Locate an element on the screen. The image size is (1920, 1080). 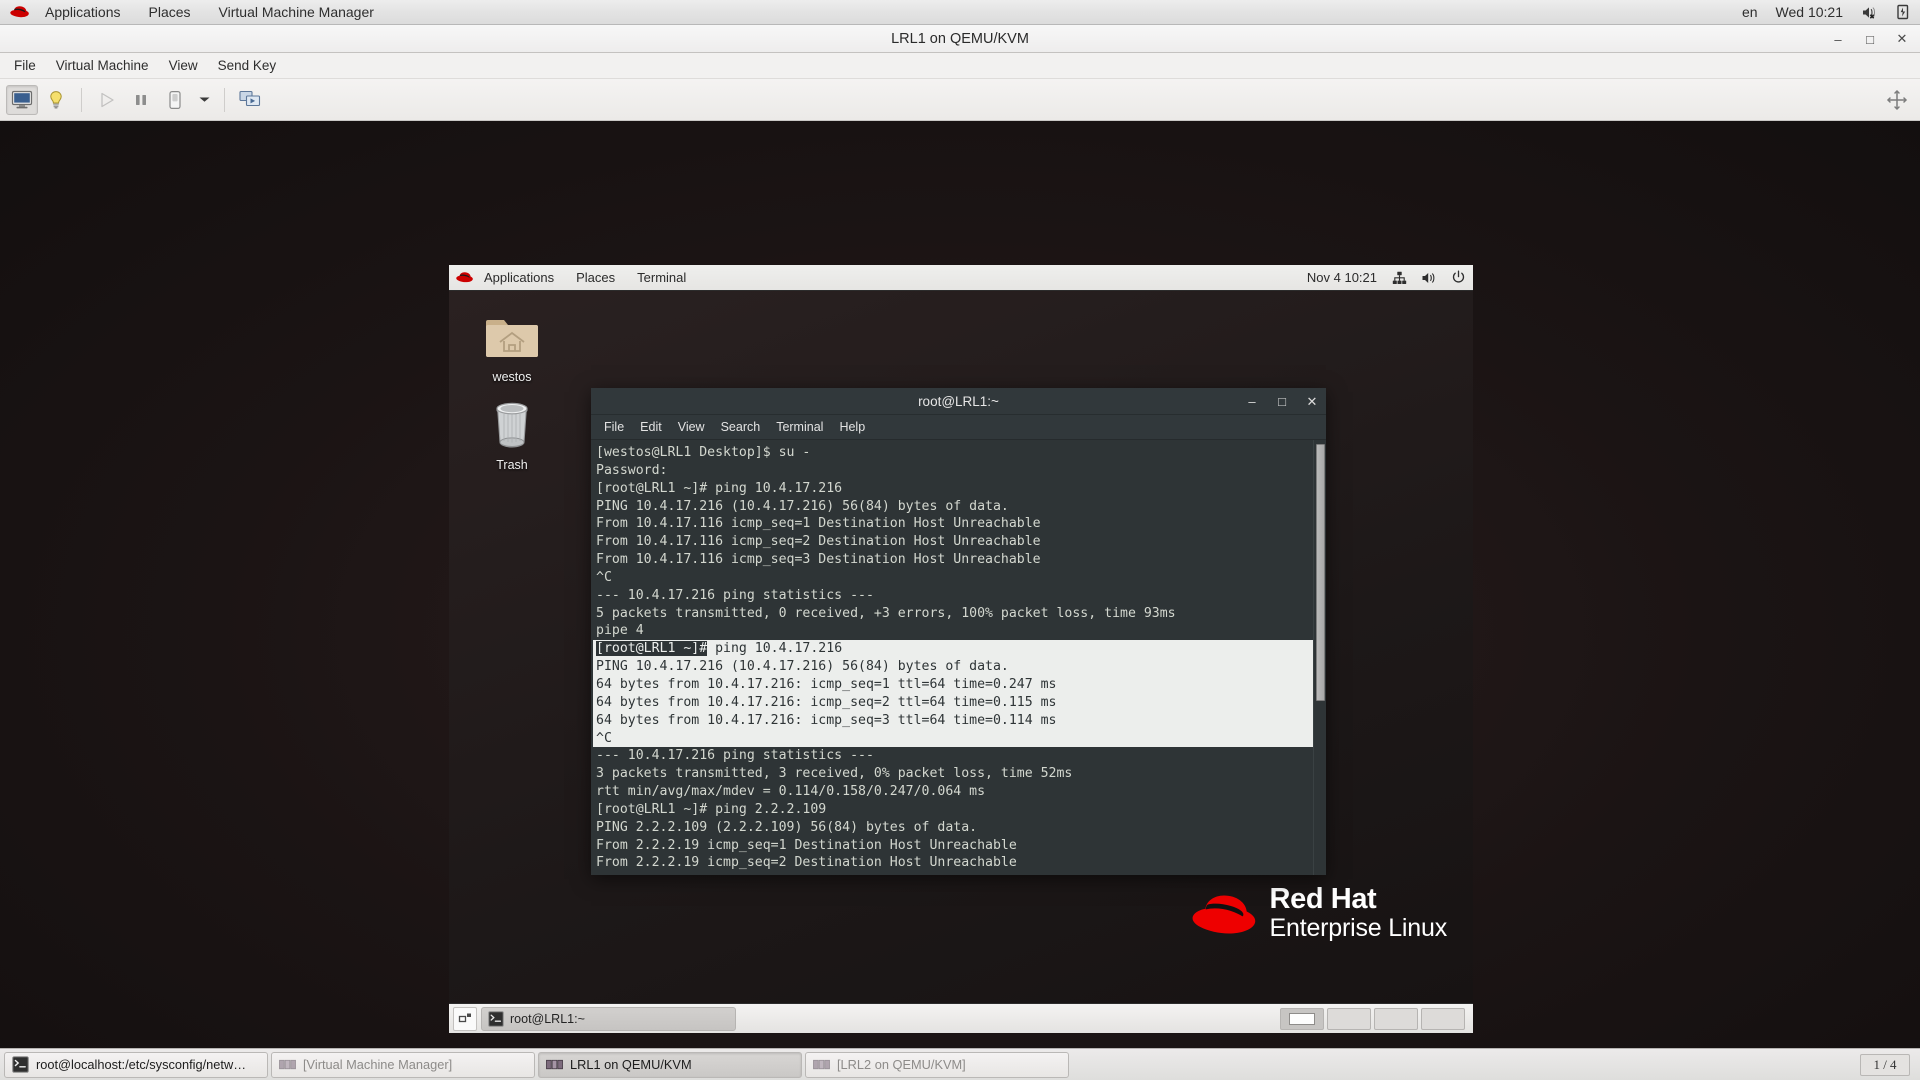
guest-top-panel: Applications Places Terminal Nov 4 10:21 is located at coordinates (961, 278).